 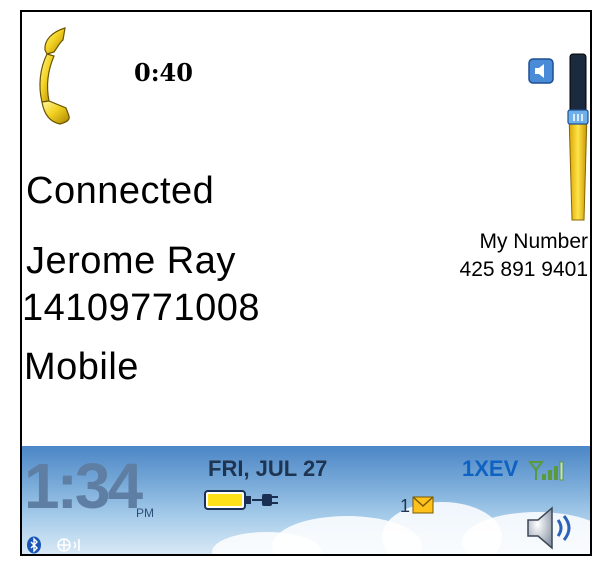 What do you see at coordinates (120, 191) in the screenshot?
I see `call-status: Connected` at bounding box center [120, 191].